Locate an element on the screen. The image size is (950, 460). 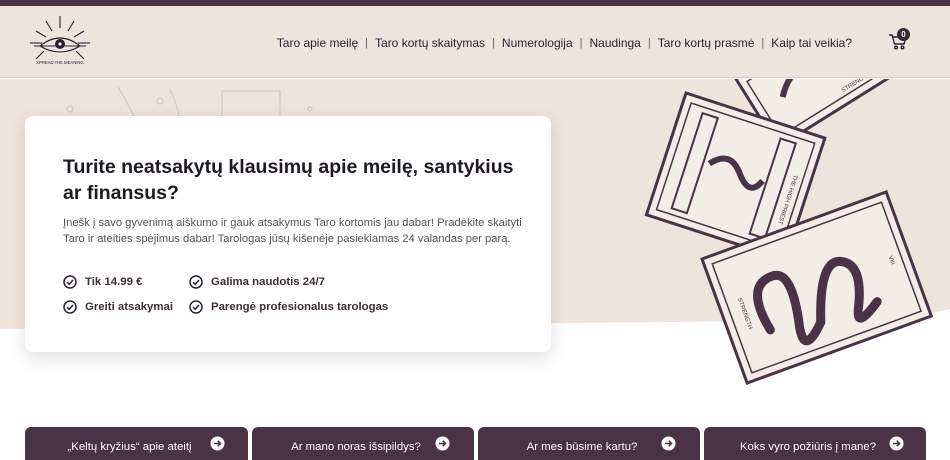
cart-count-badge: 0 is located at coordinates (903, 34).